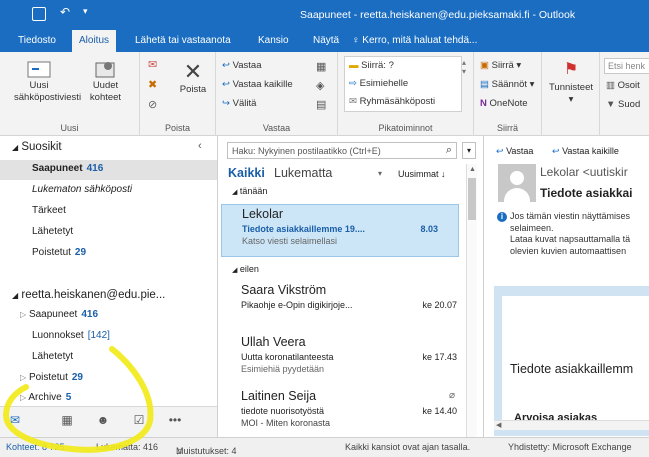 This screenshot has height=457, width=649. What do you see at coordinates (570, 447) in the screenshot?
I see `status-connection: Yhdistetty: Microsoft Exchange` at bounding box center [570, 447].